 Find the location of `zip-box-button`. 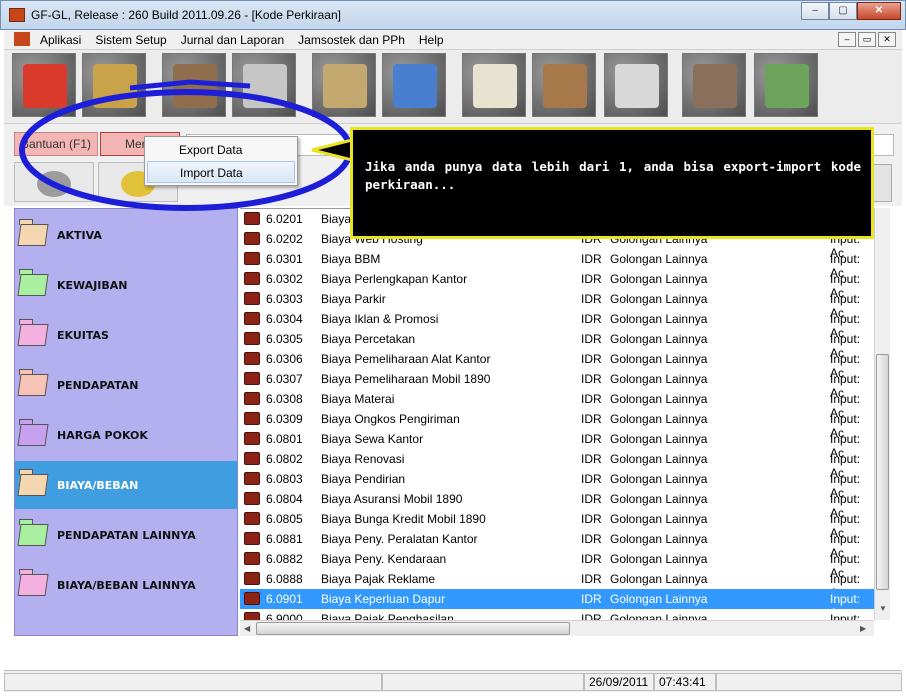

zip-box-button is located at coordinates (114, 85).